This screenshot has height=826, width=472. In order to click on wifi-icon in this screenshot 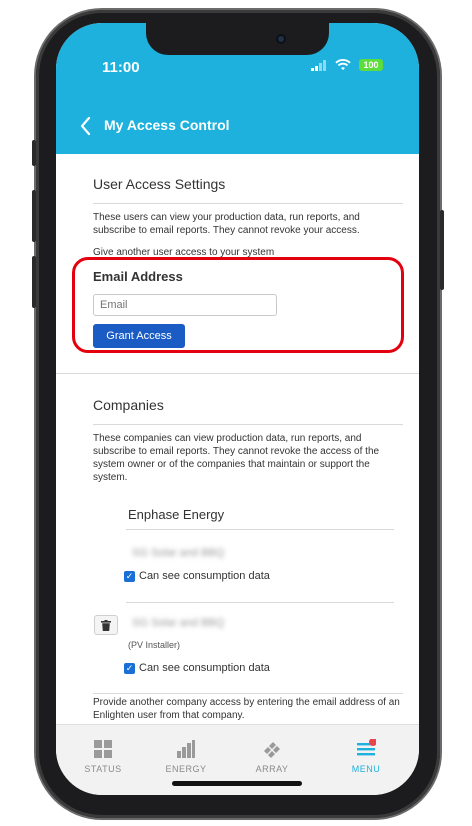, I will do `click(343, 64)`.